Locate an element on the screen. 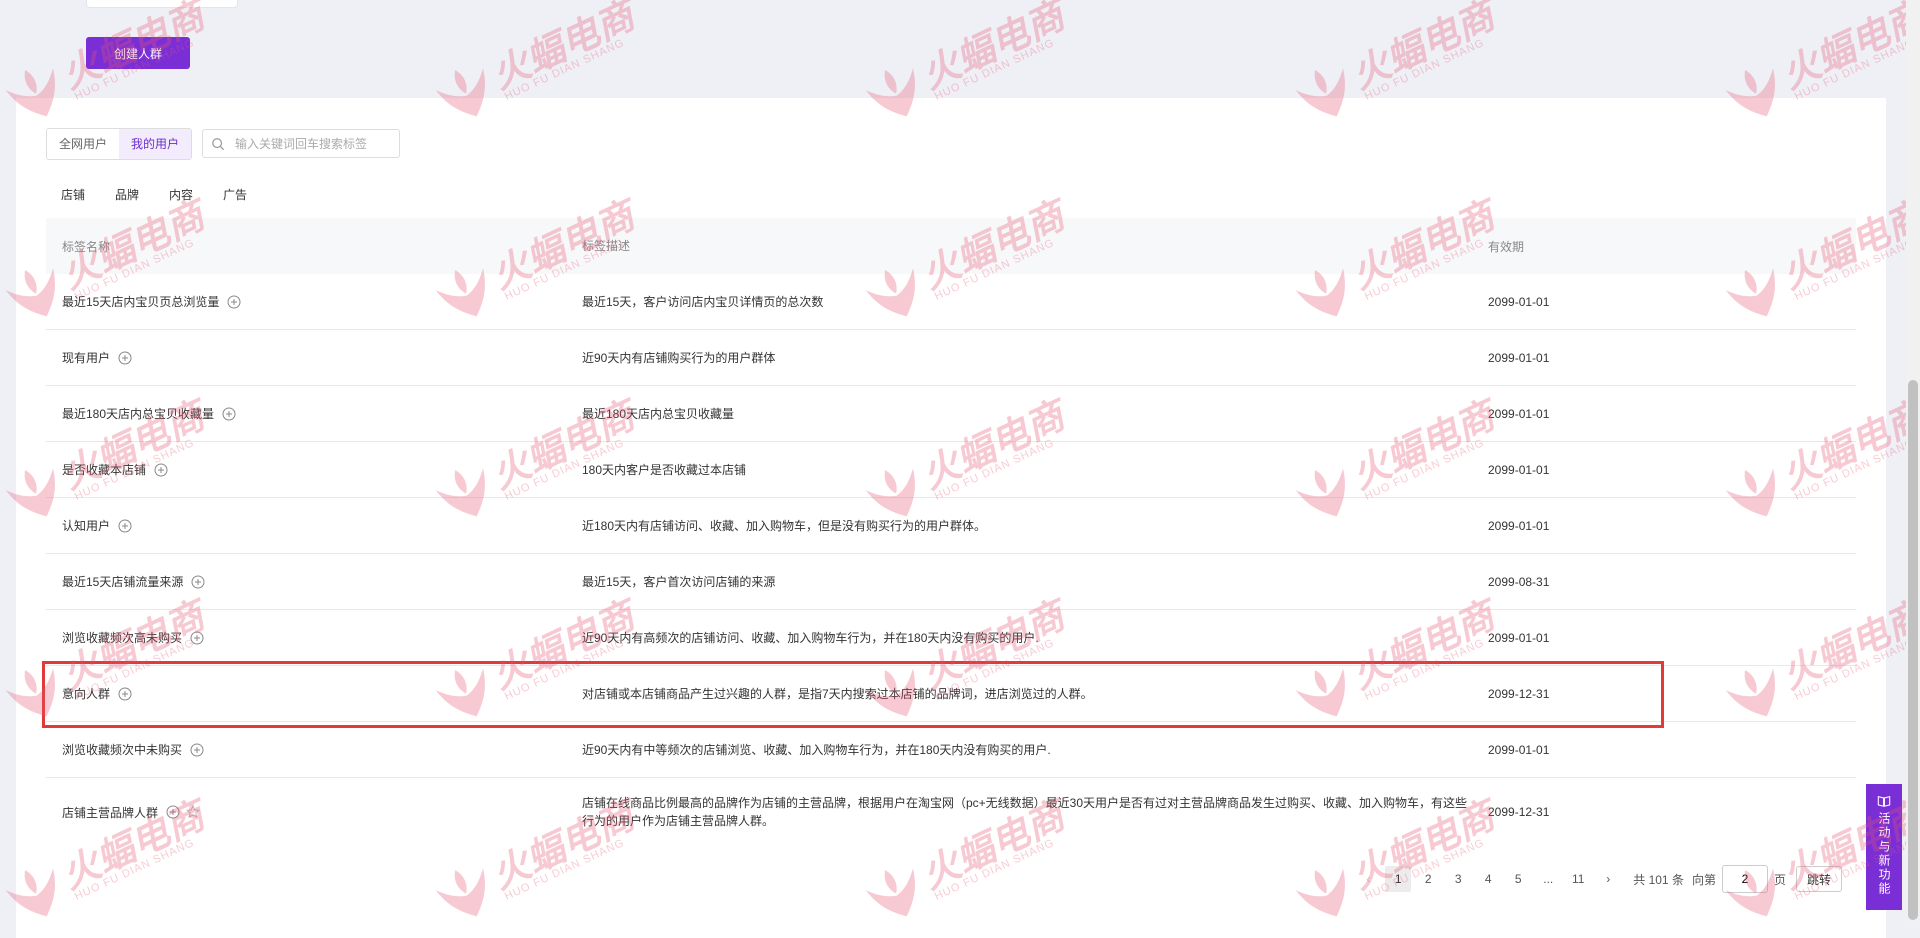  header-name: 标签名称 is located at coordinates (86, 246).